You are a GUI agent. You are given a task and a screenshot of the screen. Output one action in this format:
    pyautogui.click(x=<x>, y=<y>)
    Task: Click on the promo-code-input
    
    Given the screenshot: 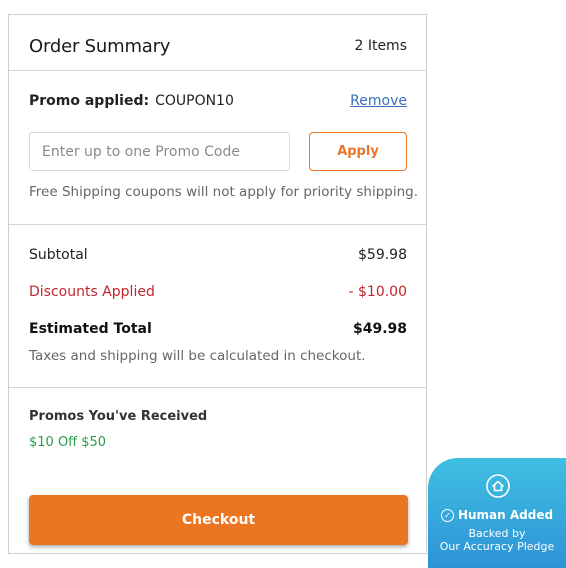 What is the action you would take?
    pyautogui.click(x=159, y=151)
    